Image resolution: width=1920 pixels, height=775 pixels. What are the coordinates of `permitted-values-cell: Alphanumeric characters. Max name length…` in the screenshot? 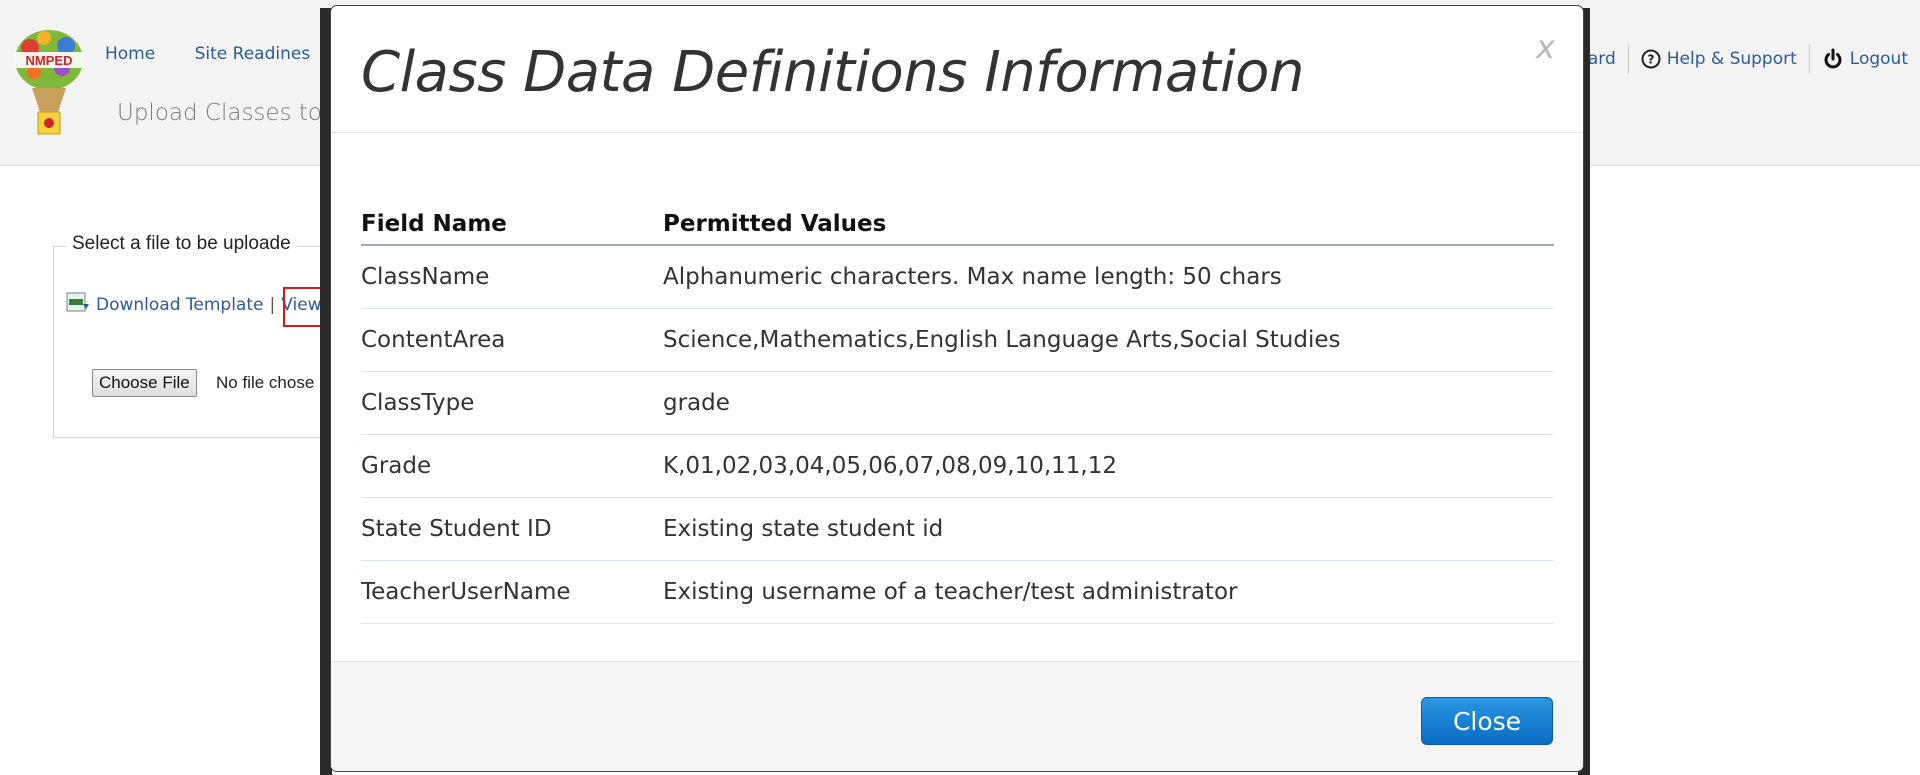 It's located at (1108, 277).